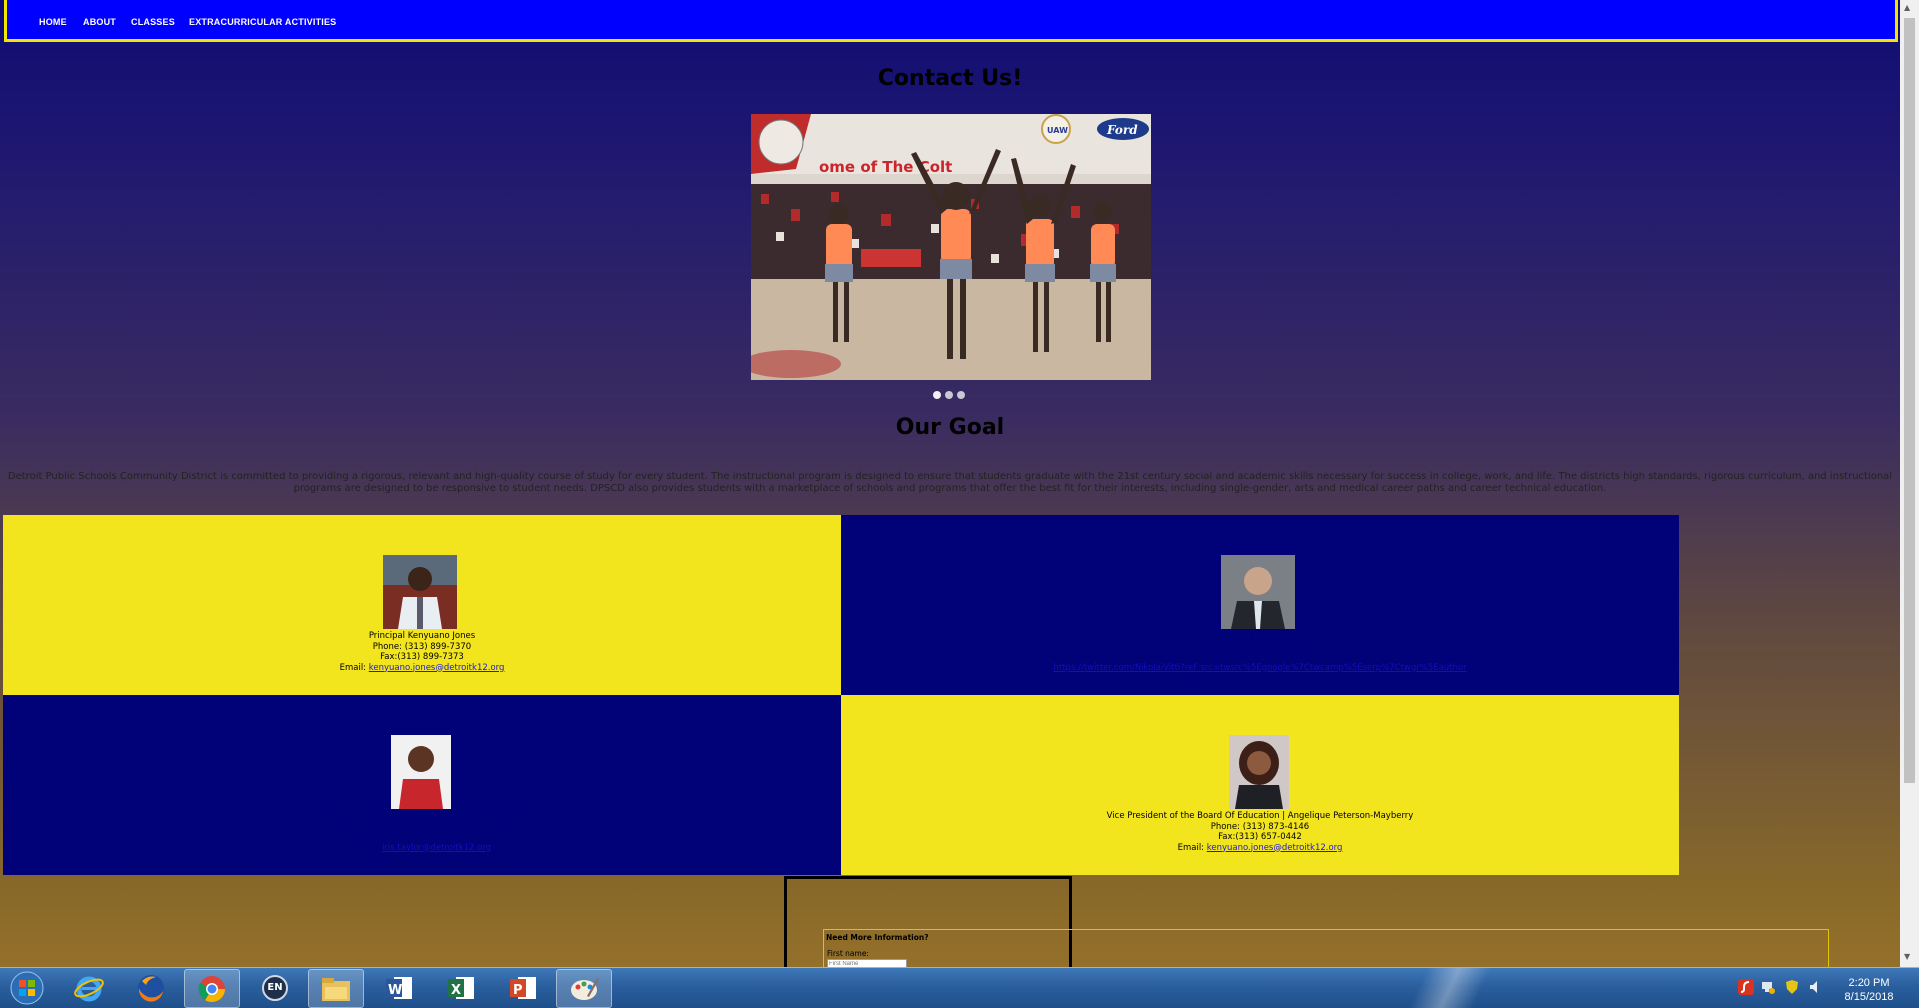  Describe the element at coordinates (1260, 826) in the screenshot. I see `board-vice-president-phone: Phone: (313) 873-4146` at that location.